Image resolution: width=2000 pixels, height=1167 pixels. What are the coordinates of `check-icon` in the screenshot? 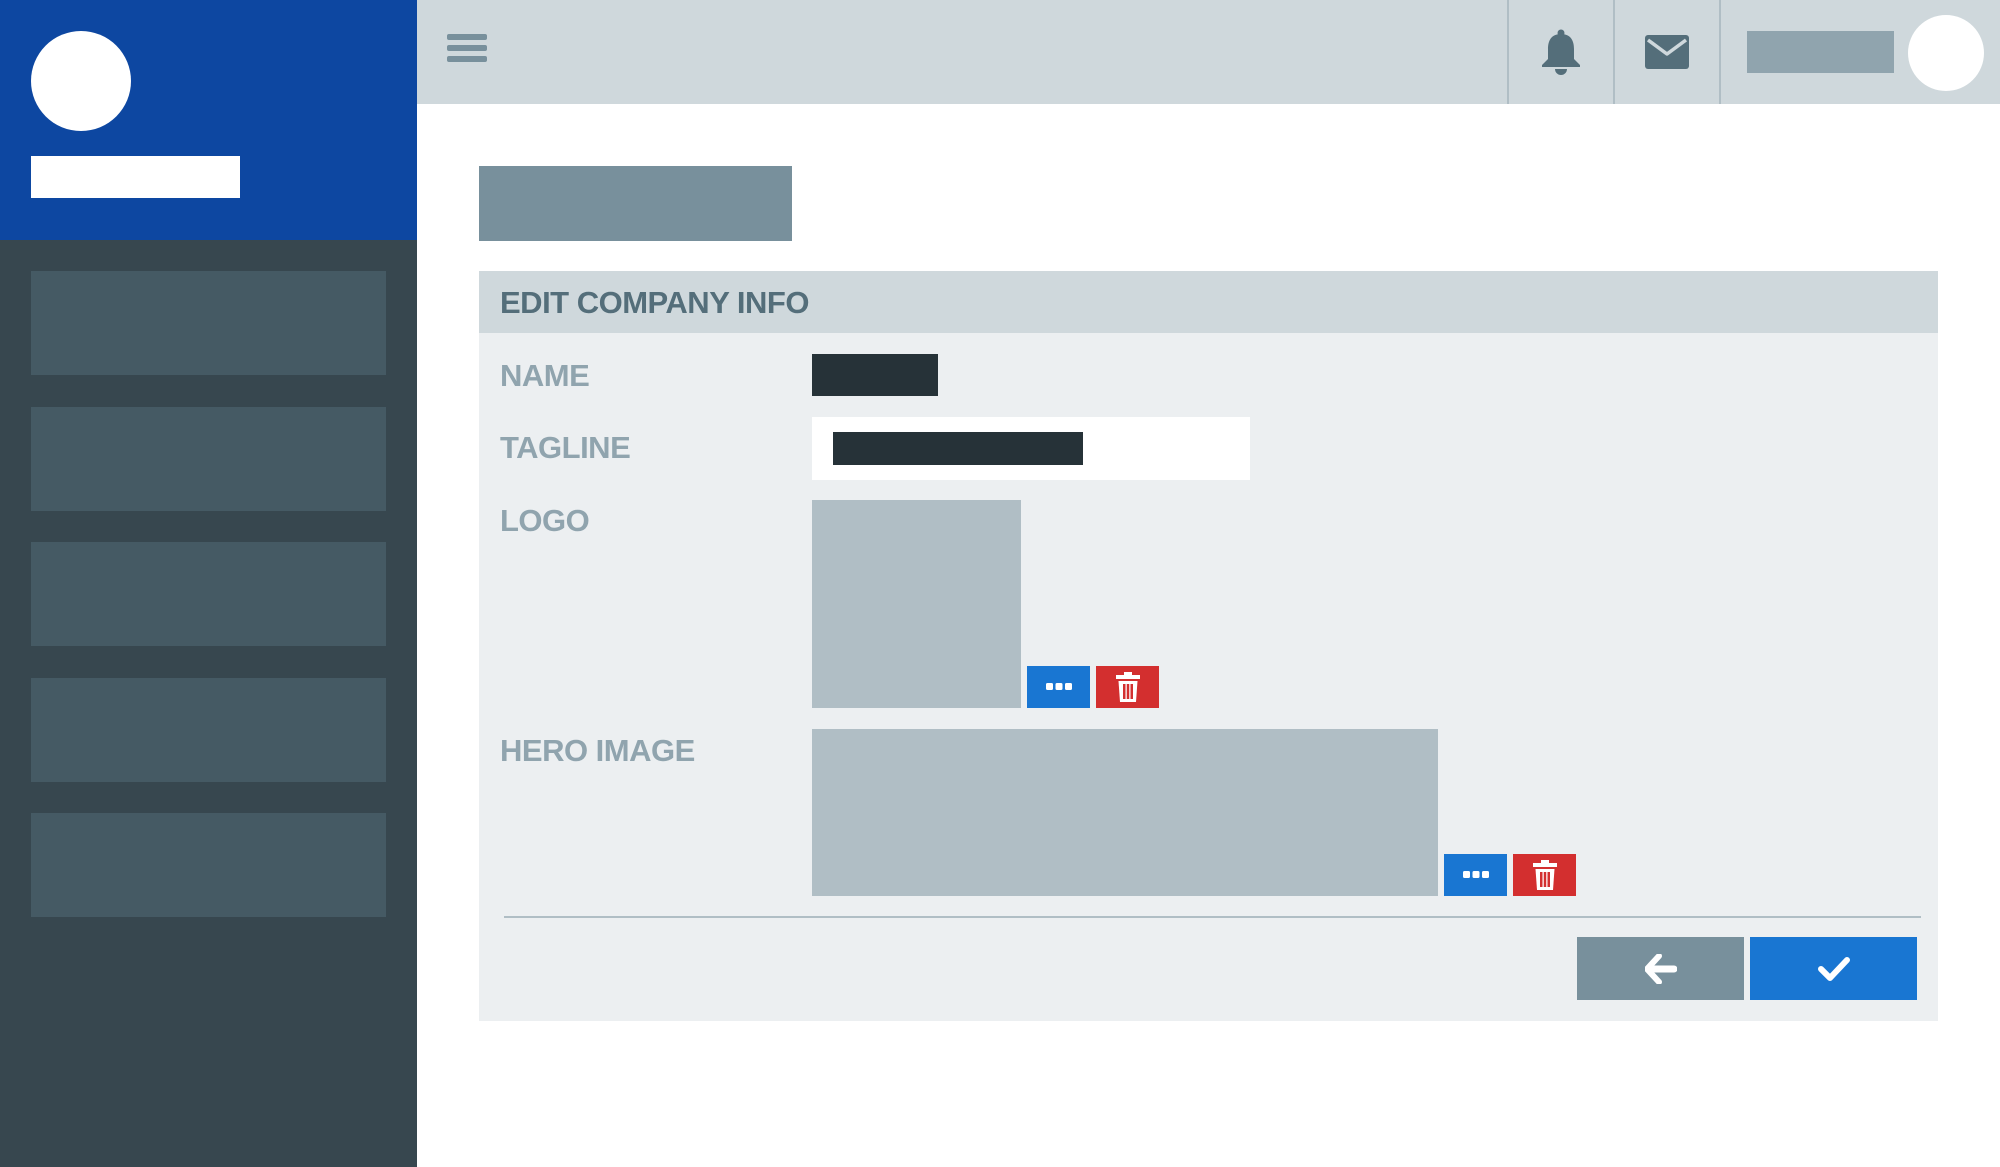 It's located at (1833, 968).